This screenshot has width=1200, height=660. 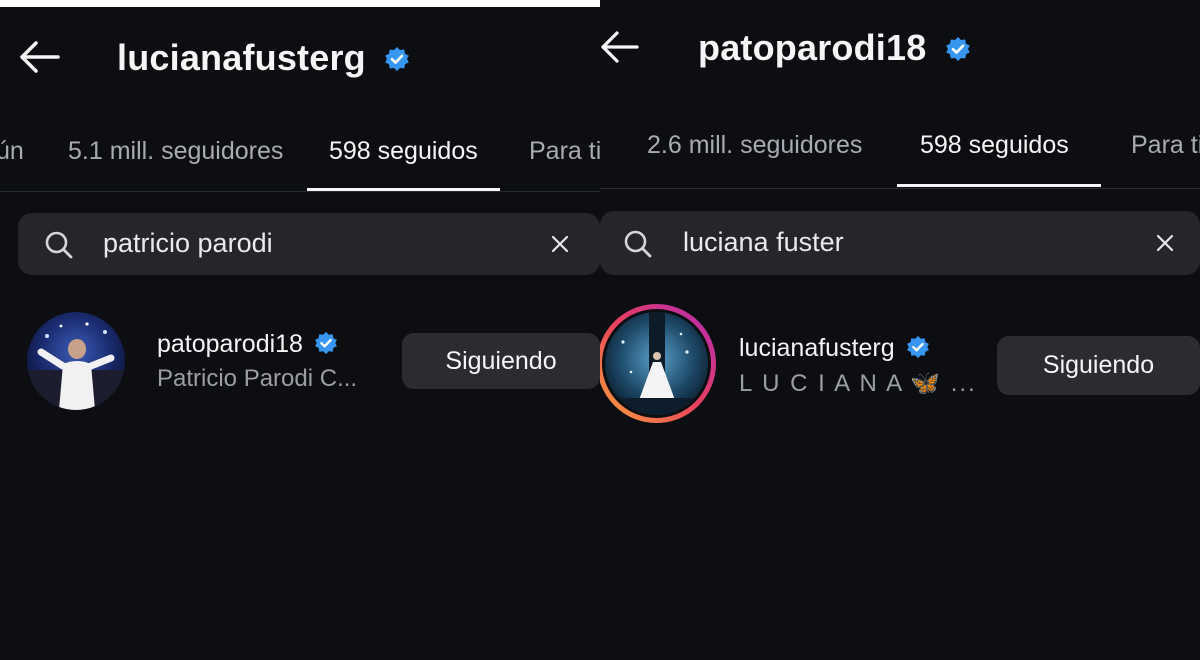 What do you see at coordinates (812, 47) in the screenshot?
I see `profile-username: patoparodi18` at bounding box center [812, 47].